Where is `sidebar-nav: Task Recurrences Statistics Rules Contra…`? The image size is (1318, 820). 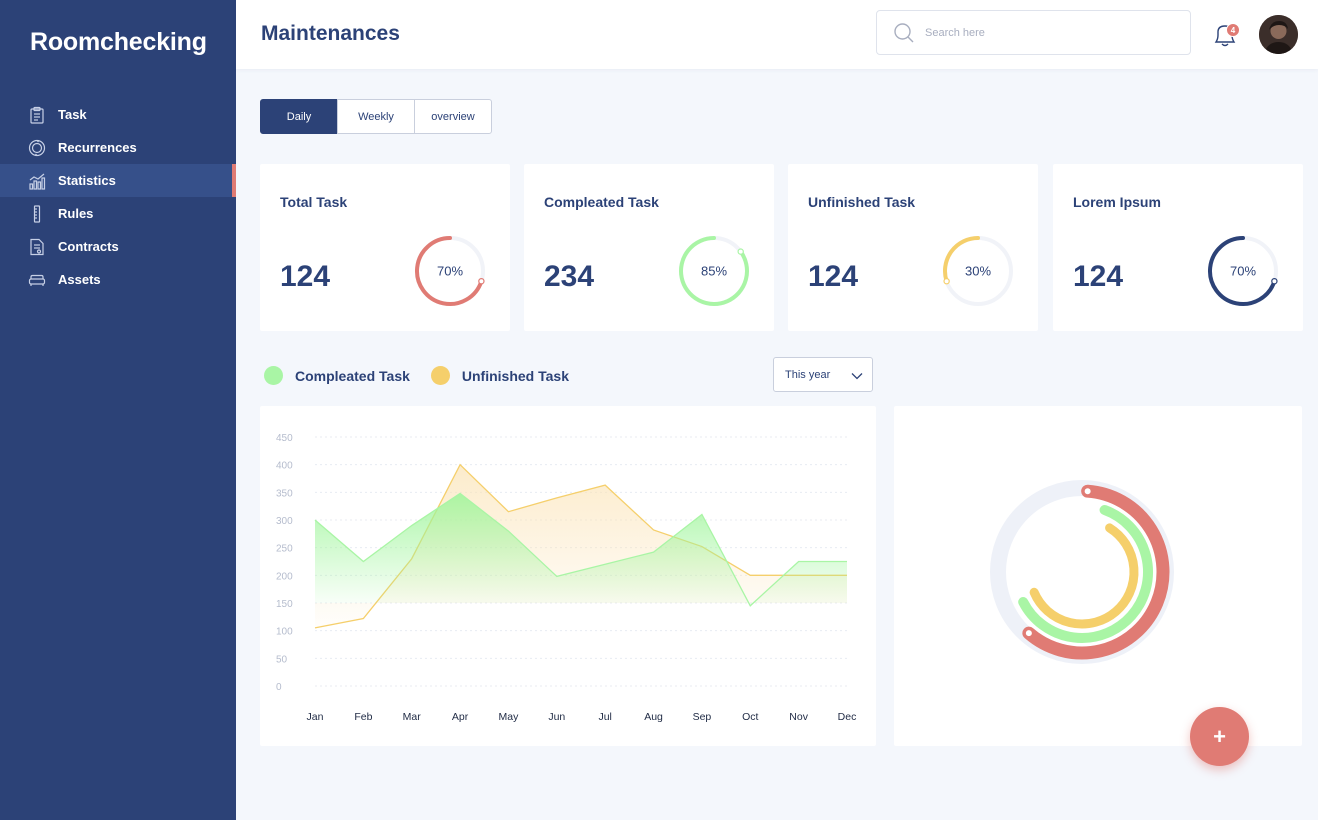 sidebar-nav: Task Recurrences Statistics Rules Contra… is located at coordinates (118, 197).